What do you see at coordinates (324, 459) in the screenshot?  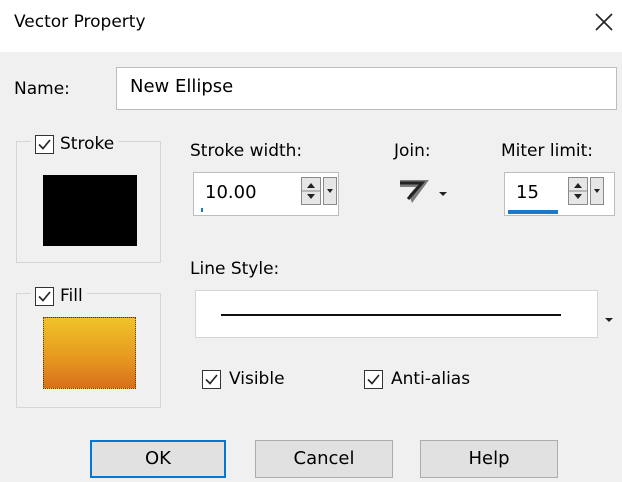 I see `cancel-button: Cancel` at bounding box center [324, 459].